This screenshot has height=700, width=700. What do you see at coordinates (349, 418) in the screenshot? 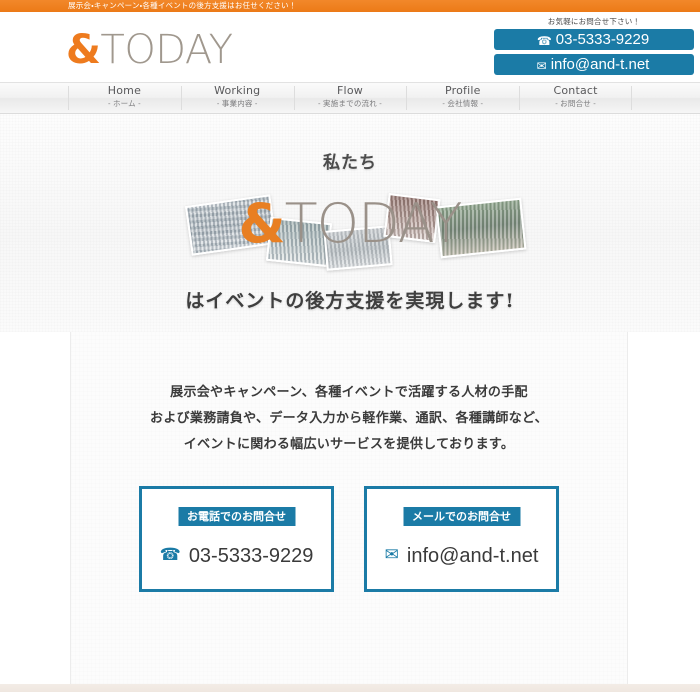
I see `intro-line-2: および業務請負や、データ入力から軽作業、通訳、各種講師など、` at bounding box center [349, 418].